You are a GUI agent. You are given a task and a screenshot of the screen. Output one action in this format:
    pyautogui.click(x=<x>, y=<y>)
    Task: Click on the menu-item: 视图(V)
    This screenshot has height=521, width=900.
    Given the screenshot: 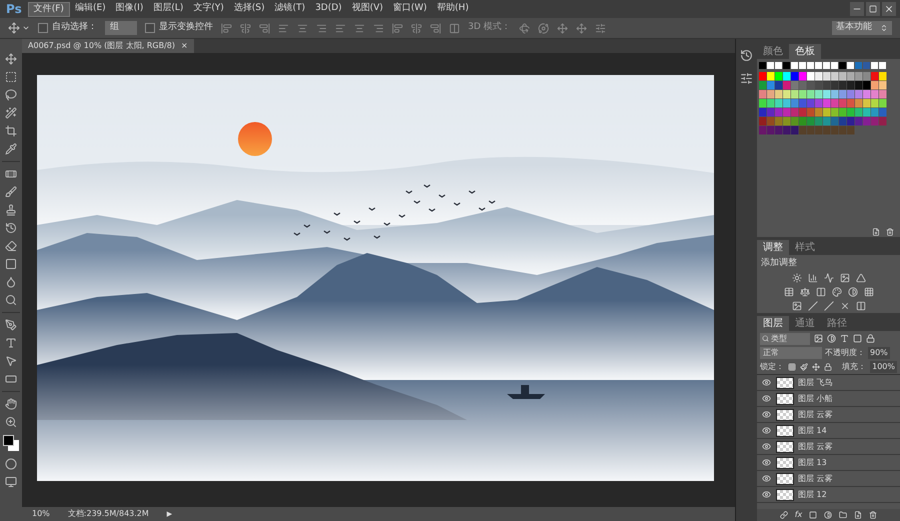 What is the action you would take?
    pyautogui.click(x=367, y=9)
    